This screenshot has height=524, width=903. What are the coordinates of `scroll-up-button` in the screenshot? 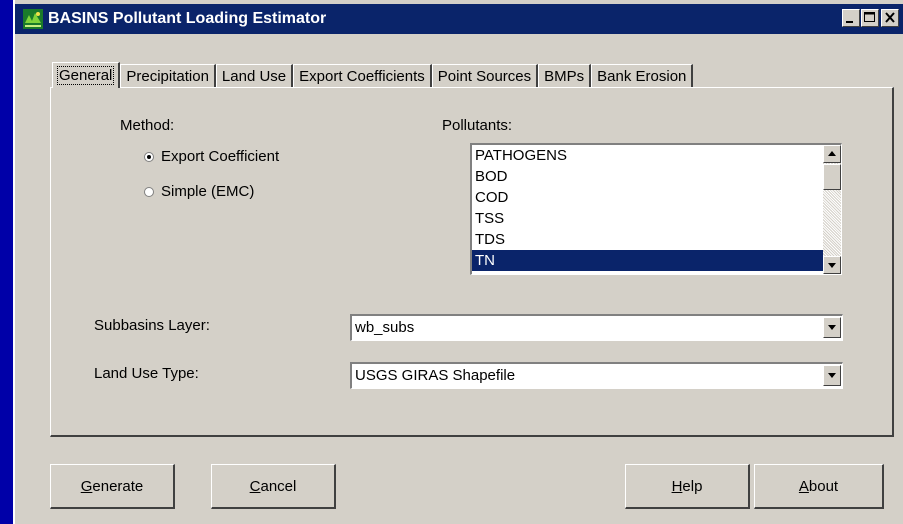 It's located at (832, 154).